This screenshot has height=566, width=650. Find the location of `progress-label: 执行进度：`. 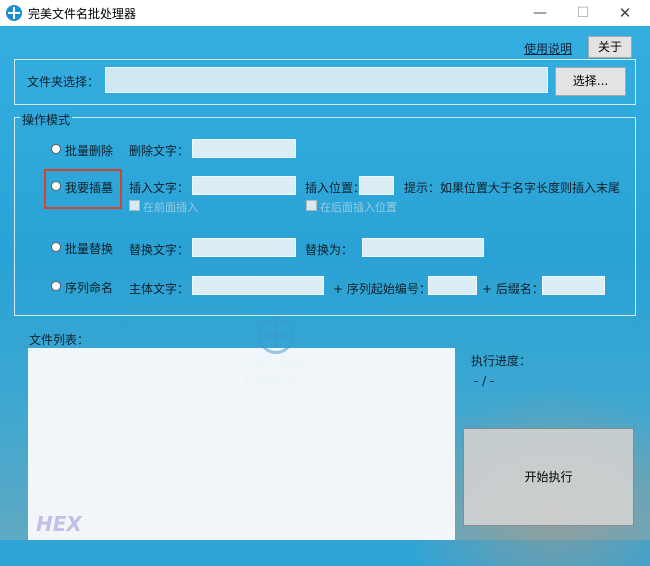

progress-label: 执行进度： is located at coordinates (501, 361).